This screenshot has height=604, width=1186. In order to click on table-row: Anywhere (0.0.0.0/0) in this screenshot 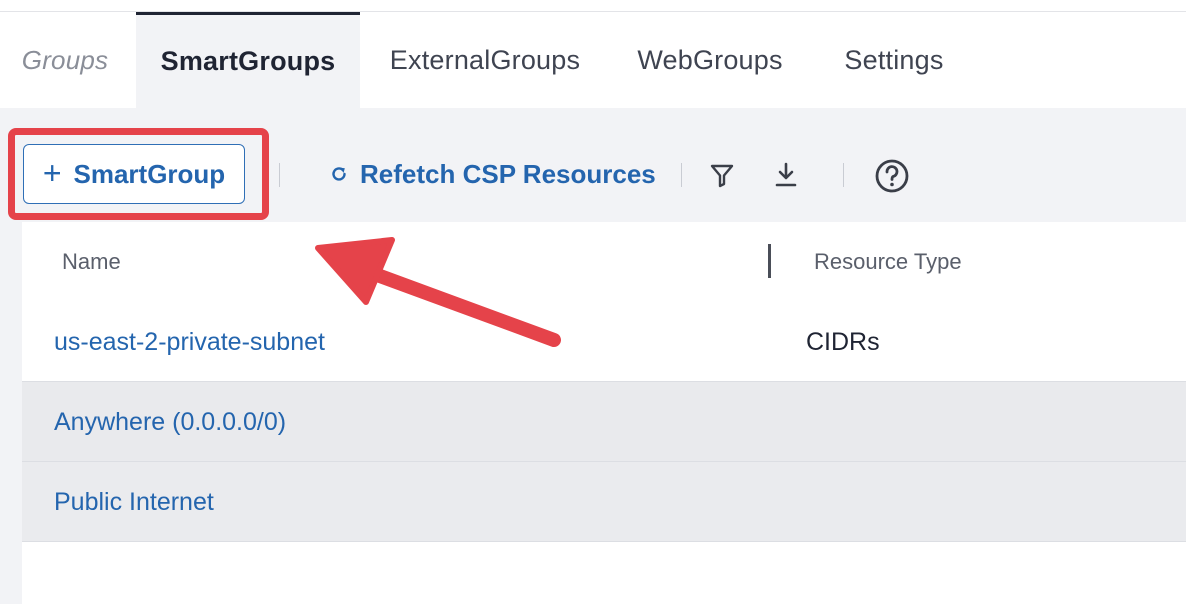, I will do `click(604, 422)`.